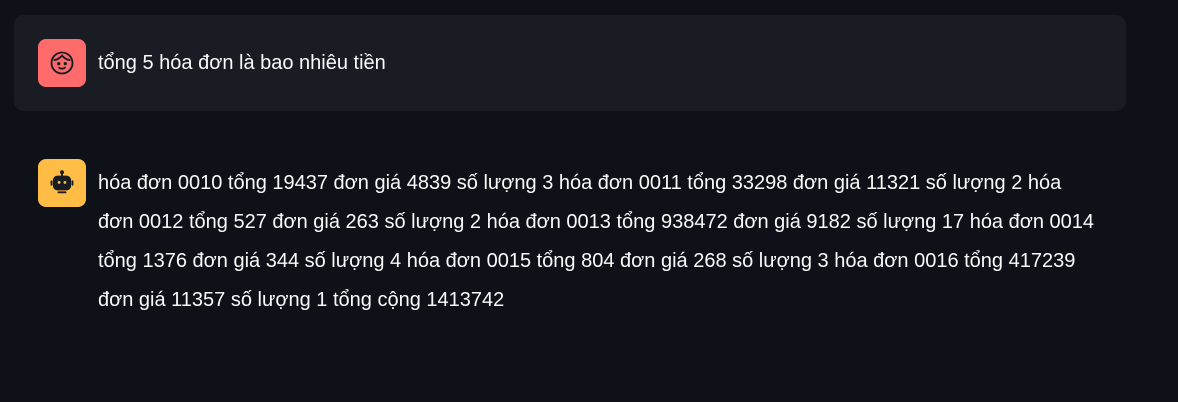 The image size is (1178, 402). I want to click on user-message-text: tổng 5 hóa đơn là bao nhiêu tiền, so click(242, 63).